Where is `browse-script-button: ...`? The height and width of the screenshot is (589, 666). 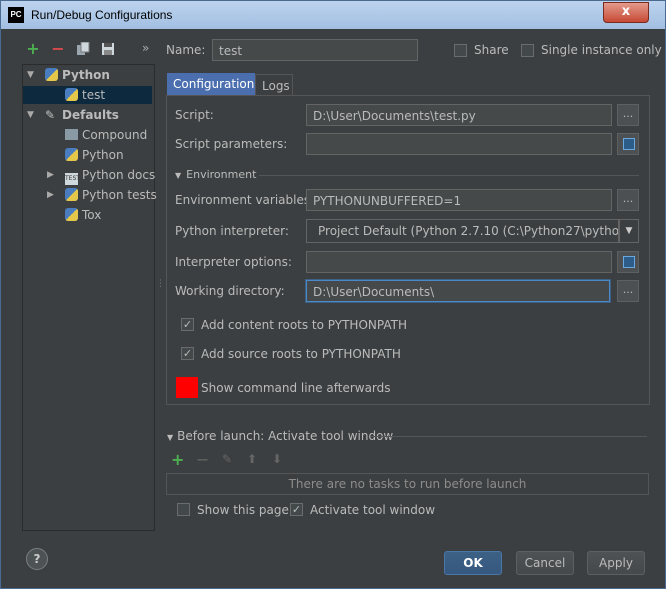 browse-script-button: ... is located at coordinates (628, 115).